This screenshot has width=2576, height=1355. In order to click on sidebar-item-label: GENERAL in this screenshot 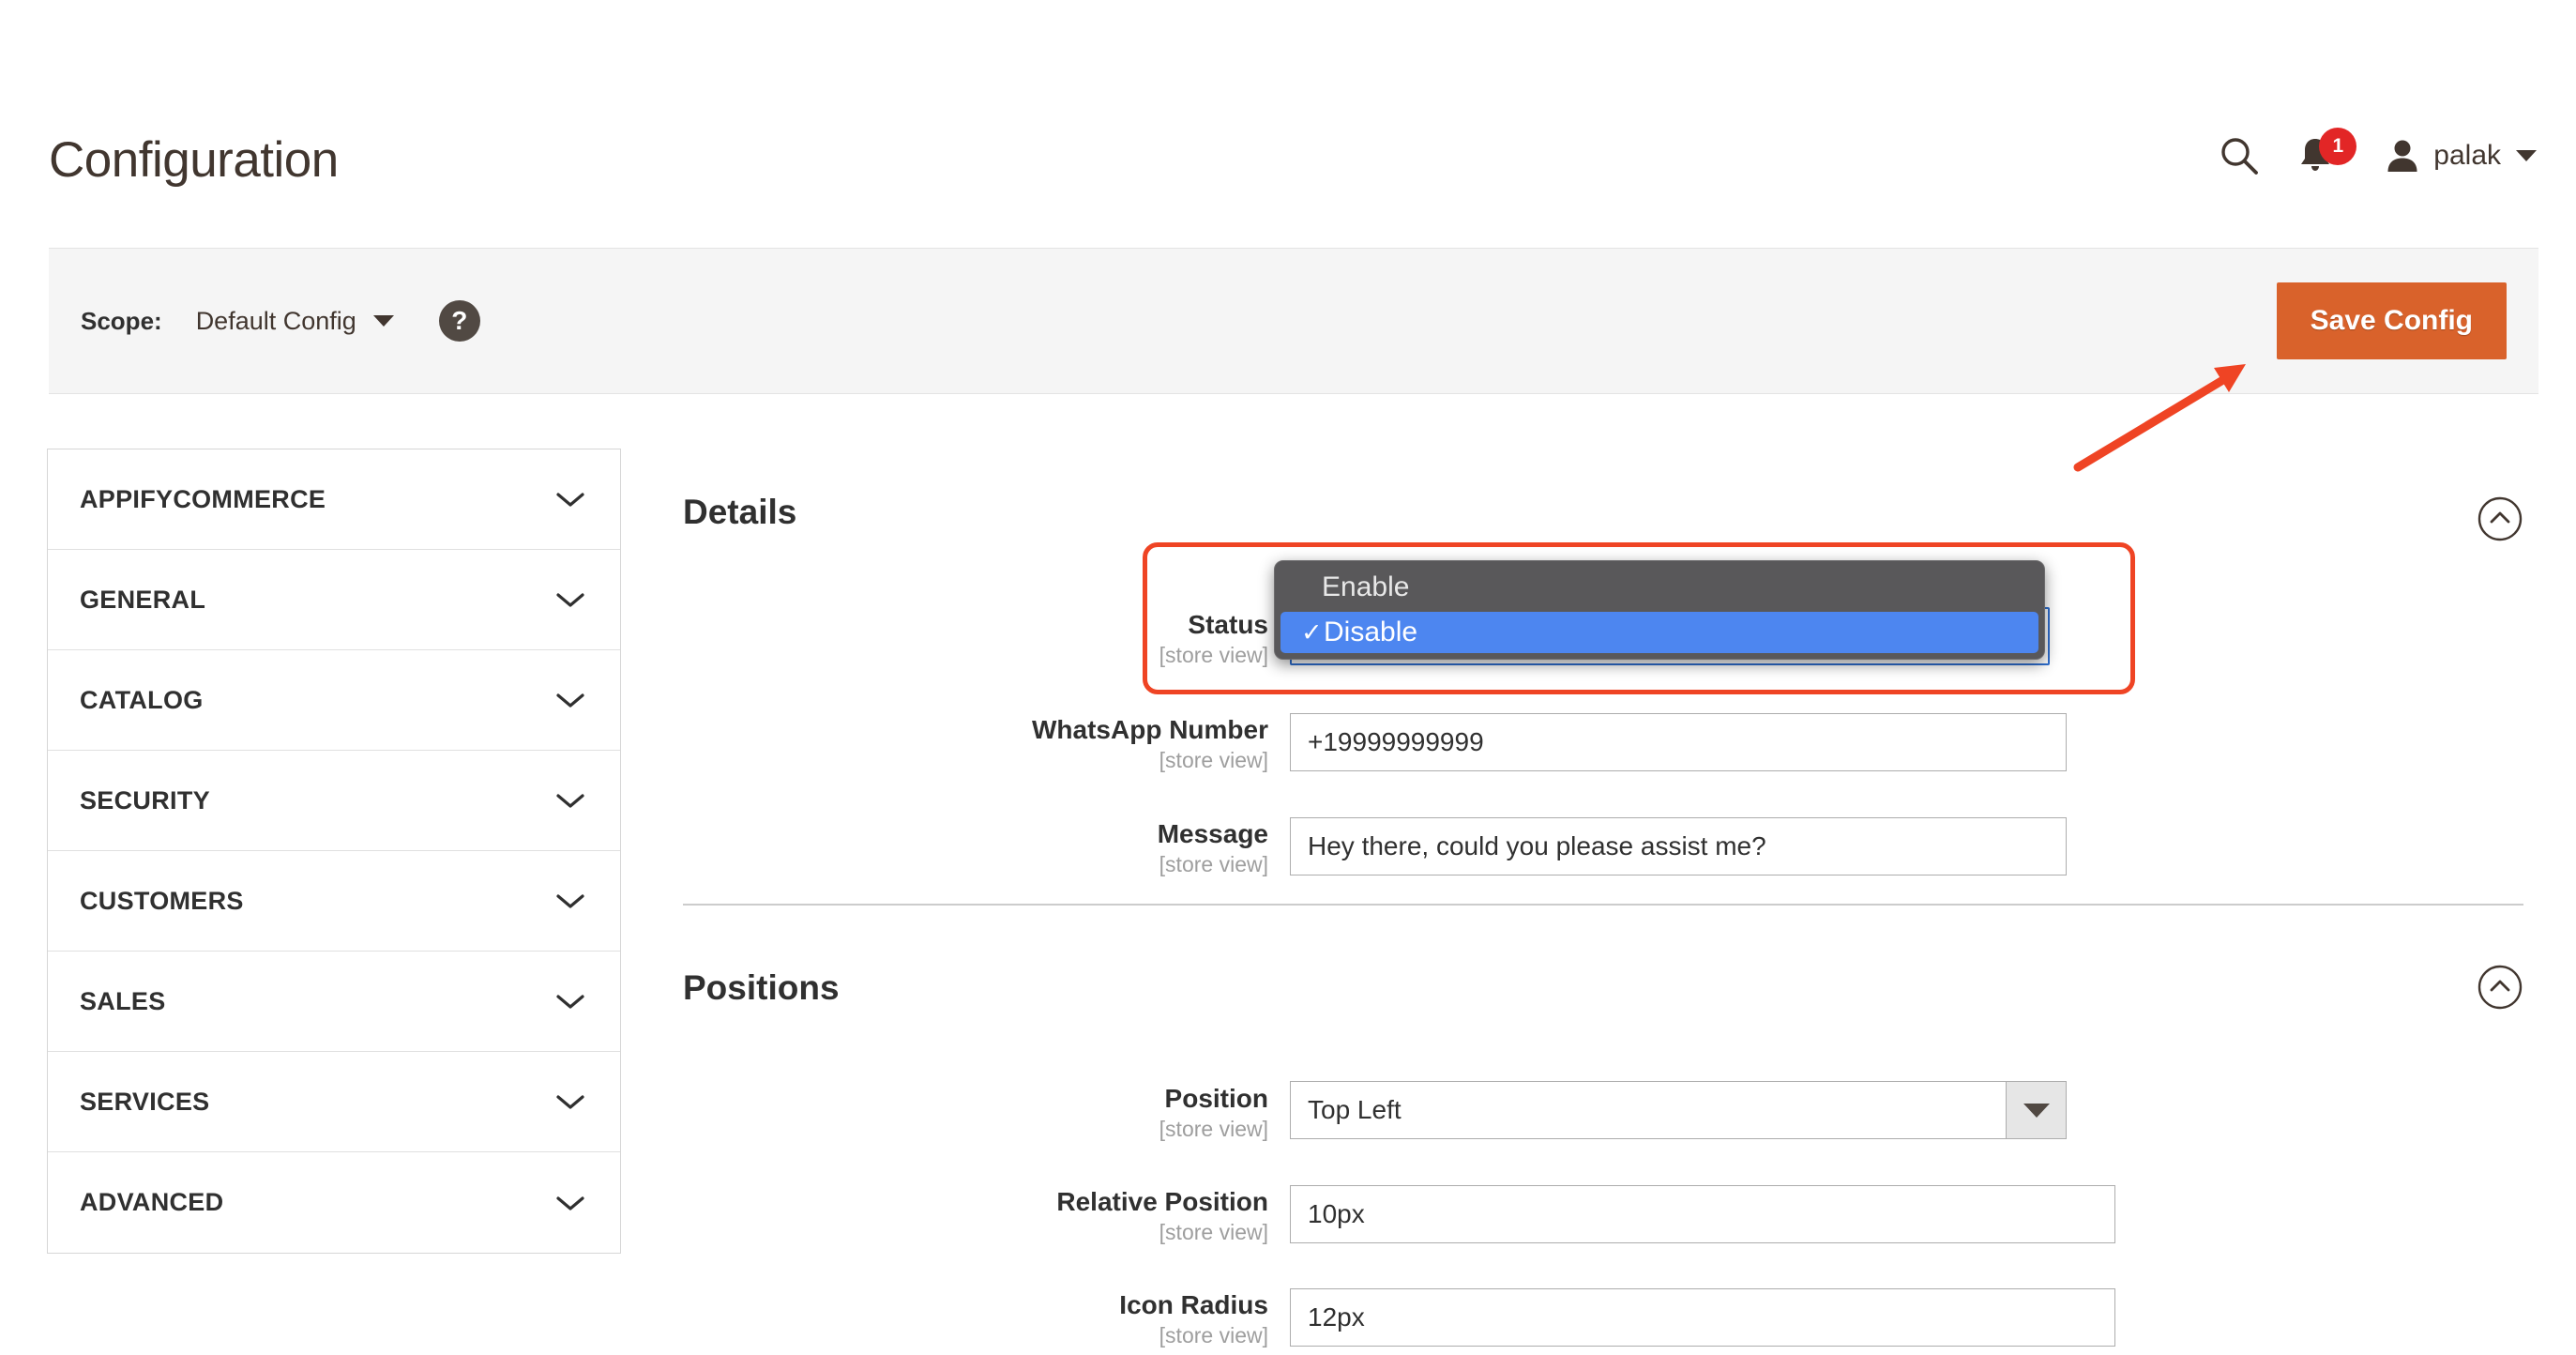, I will do `click(143, 599)`.